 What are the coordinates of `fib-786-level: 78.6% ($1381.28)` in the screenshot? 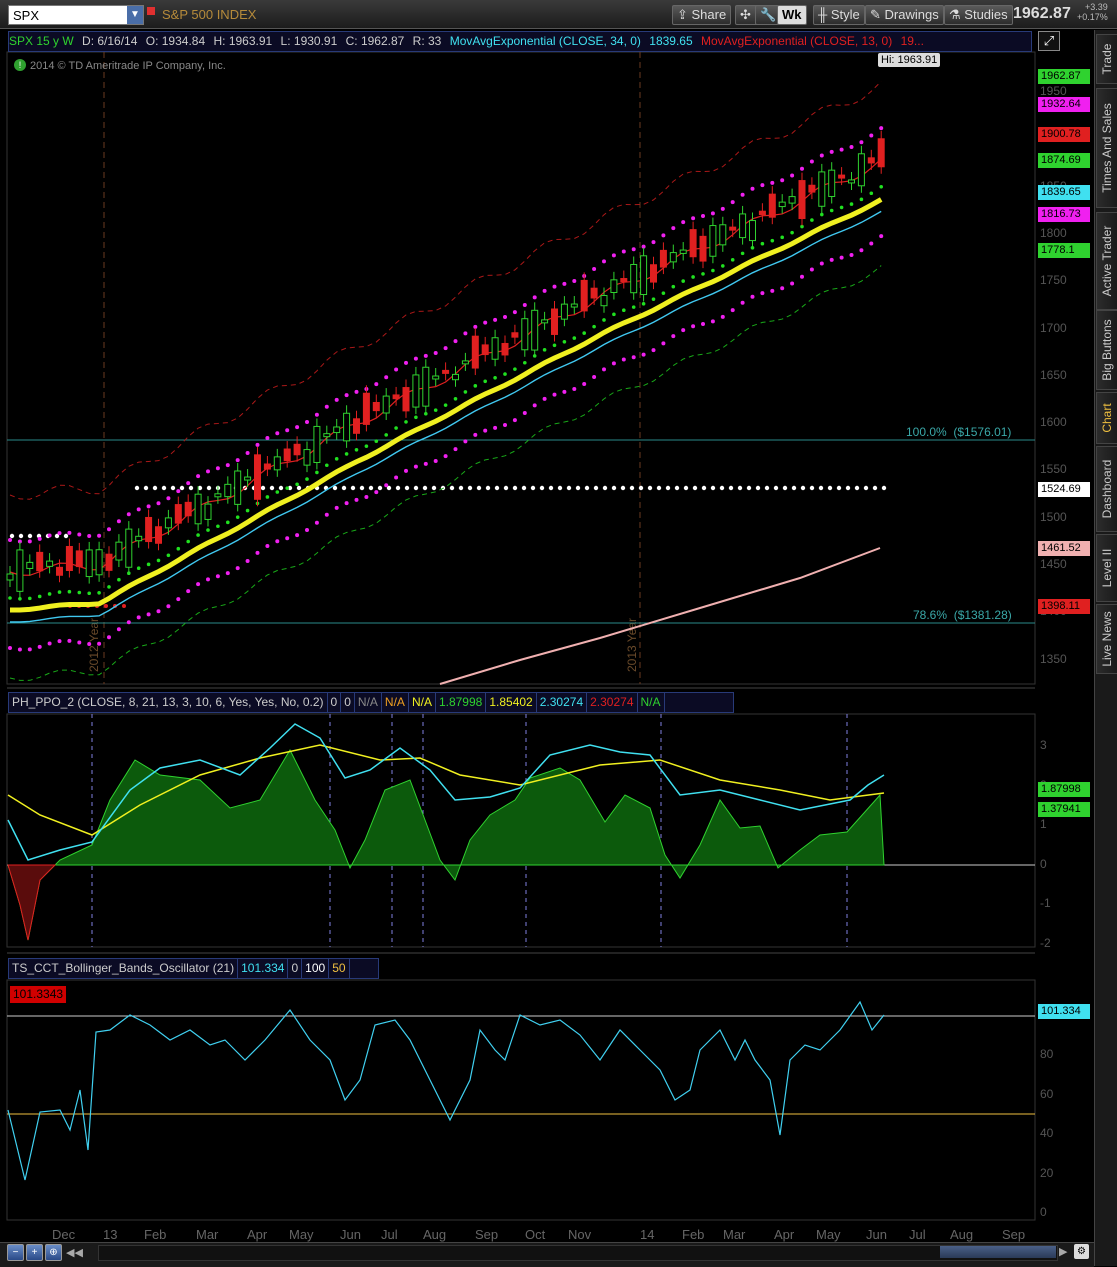 It's located at (962, 615).